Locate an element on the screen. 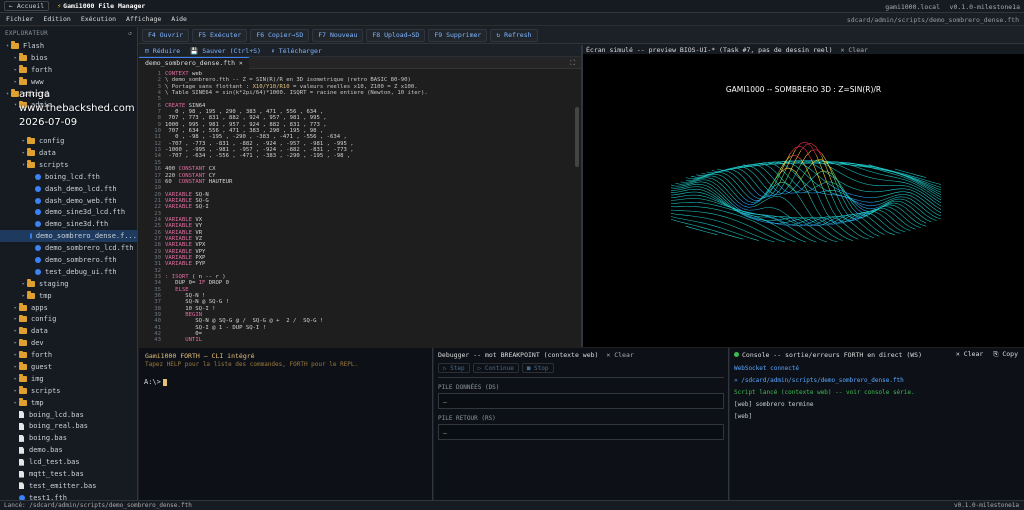  save-button: 💾 Sauver (Ctrl+S) is located at coordinates (225, 51).